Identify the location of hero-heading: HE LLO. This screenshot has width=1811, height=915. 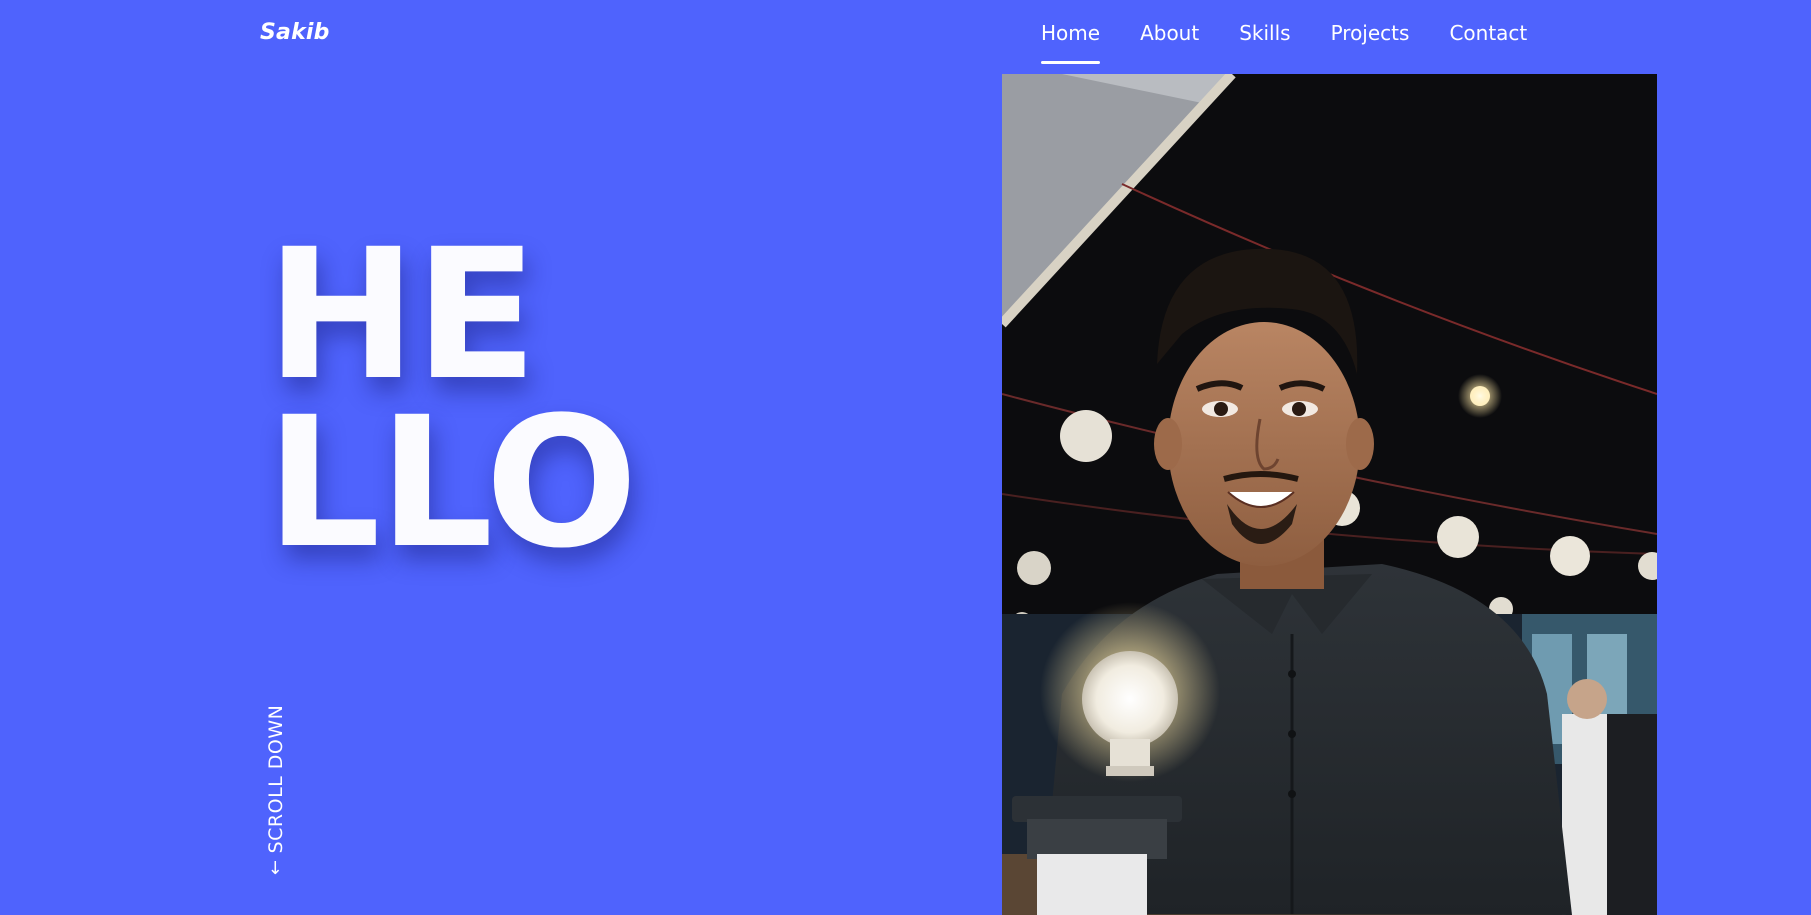
(452, 399).